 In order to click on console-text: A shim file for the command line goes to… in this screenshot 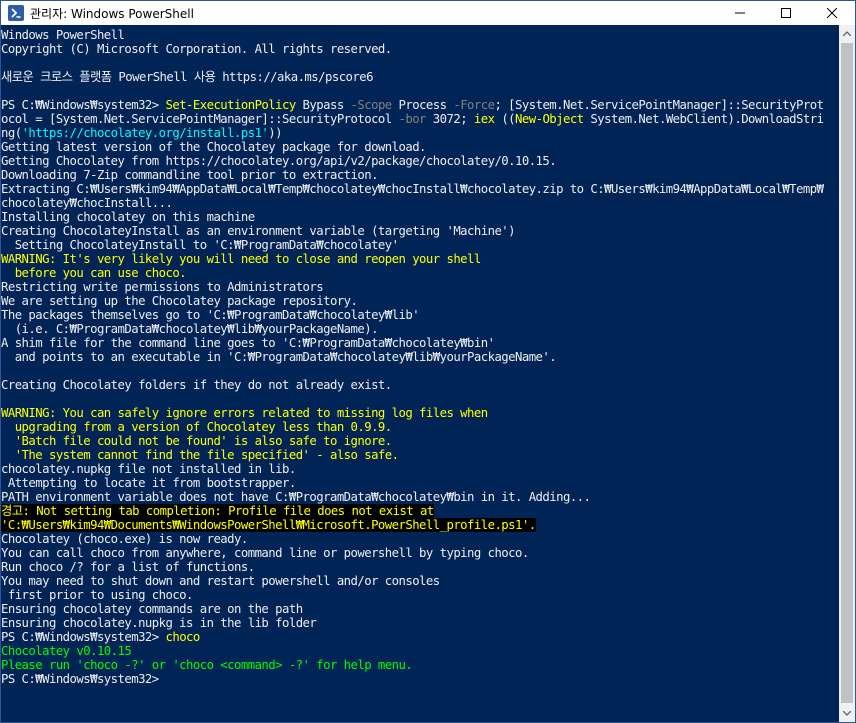, I will do `click(248, 343)`.